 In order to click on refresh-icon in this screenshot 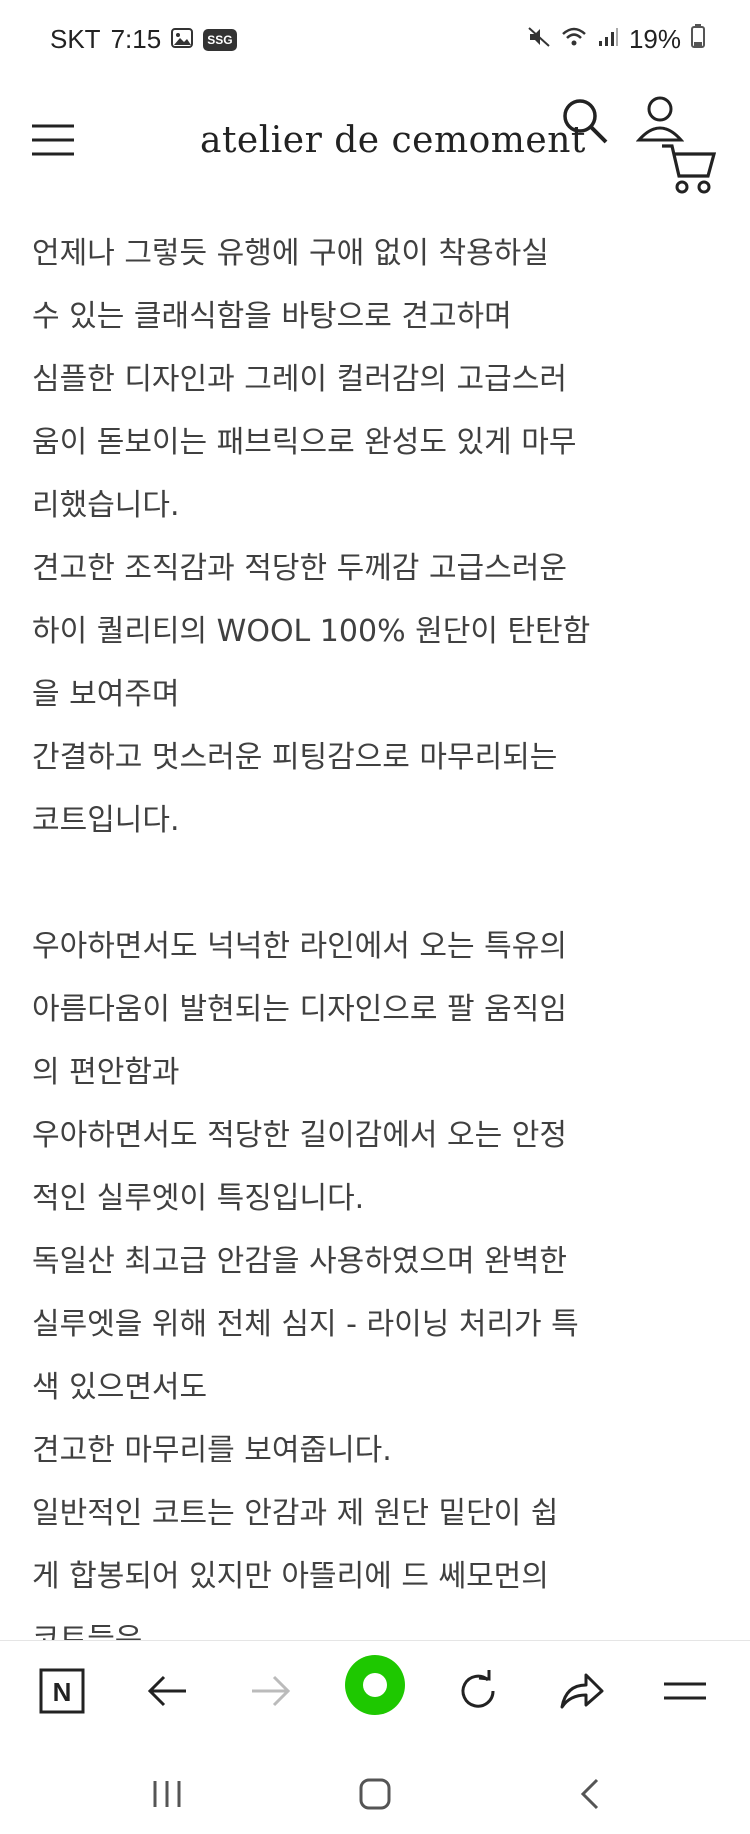, I will do `click(478, 1691)`.